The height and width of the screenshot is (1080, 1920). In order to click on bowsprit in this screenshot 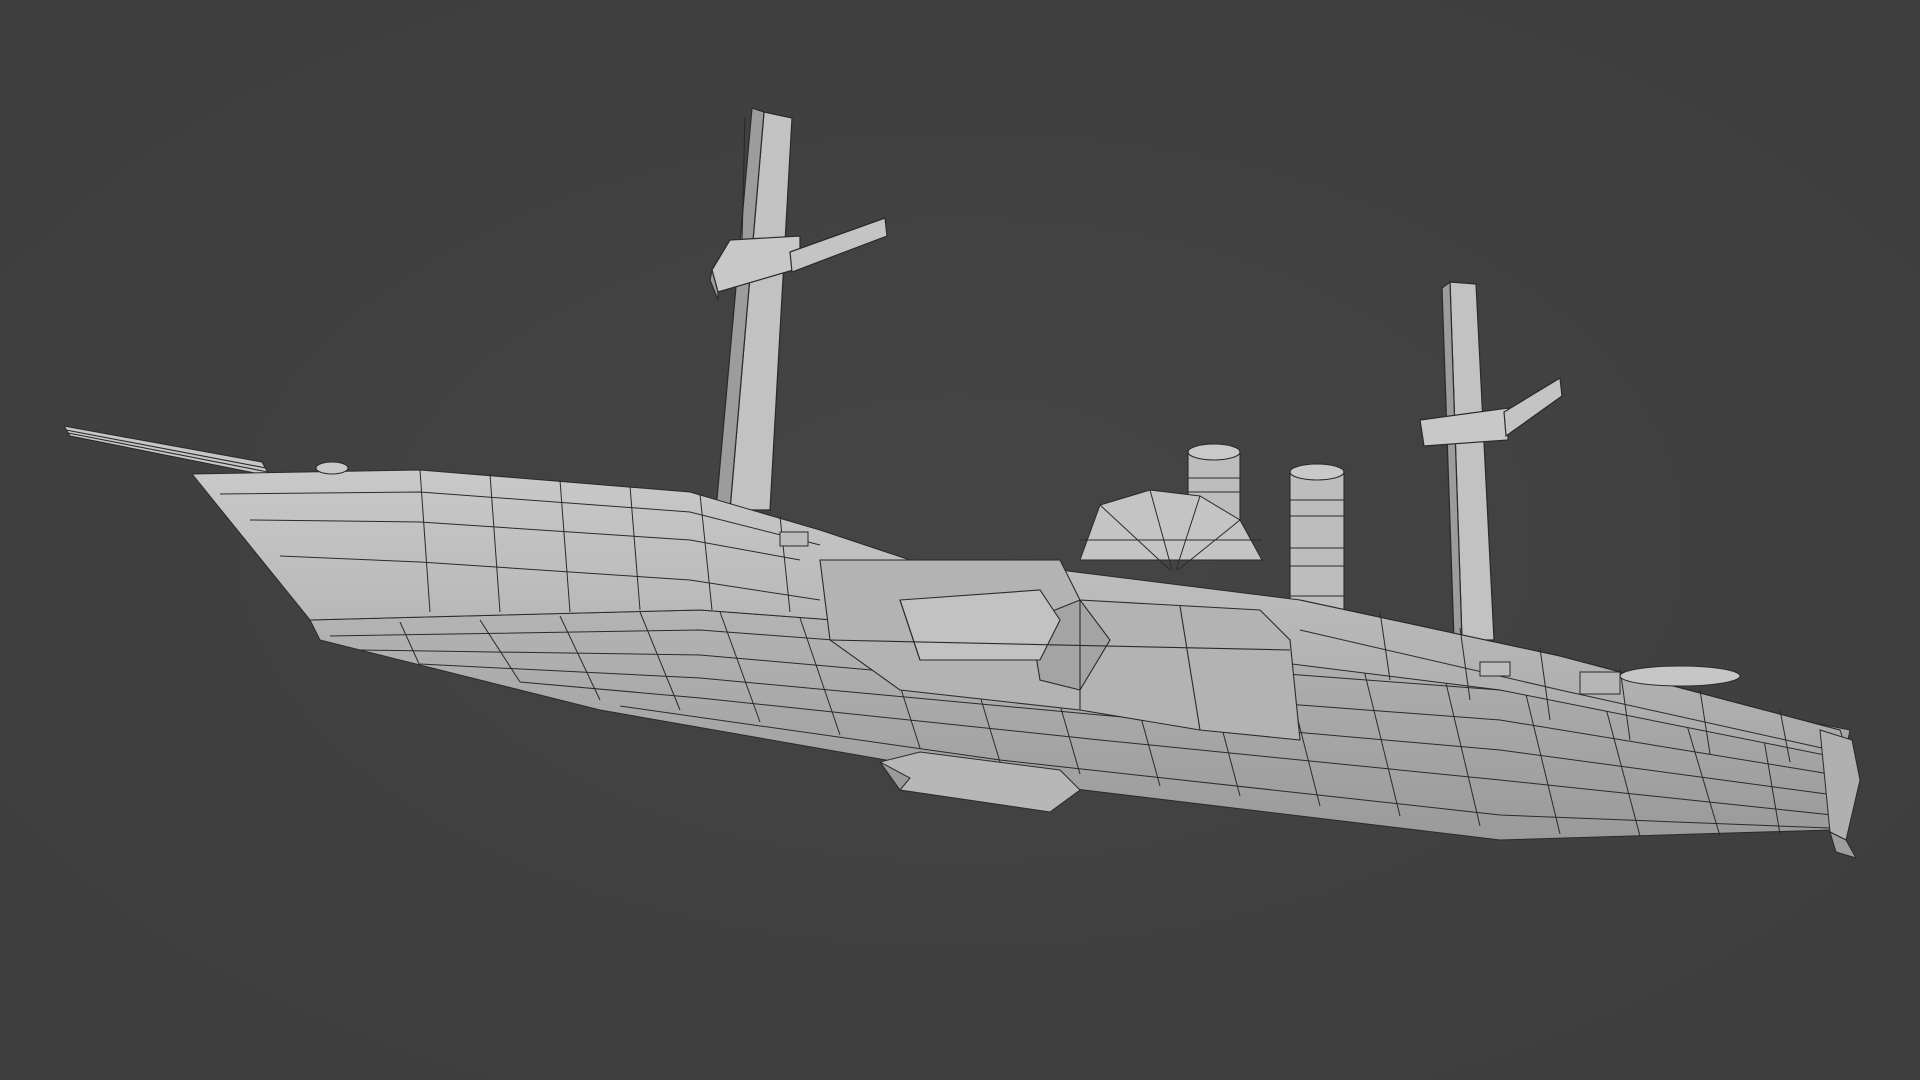, I will do `click(167, 451)`.